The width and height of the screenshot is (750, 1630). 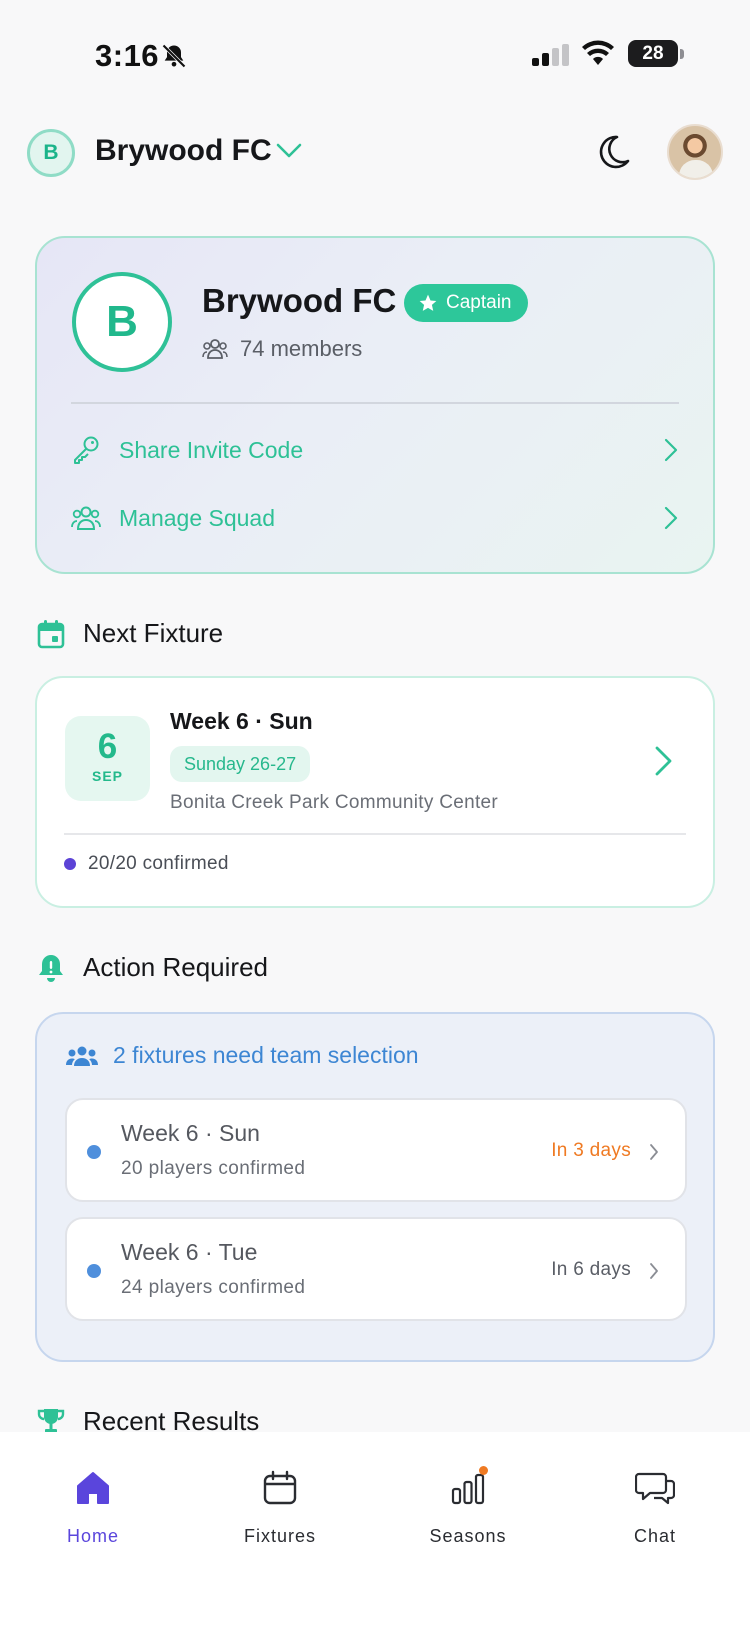 What do you see at coordinates (213, 1168) in the screenshot?
I see `action-item-subtitle: 20 players confirmed` at bounding box center [213, 1168].